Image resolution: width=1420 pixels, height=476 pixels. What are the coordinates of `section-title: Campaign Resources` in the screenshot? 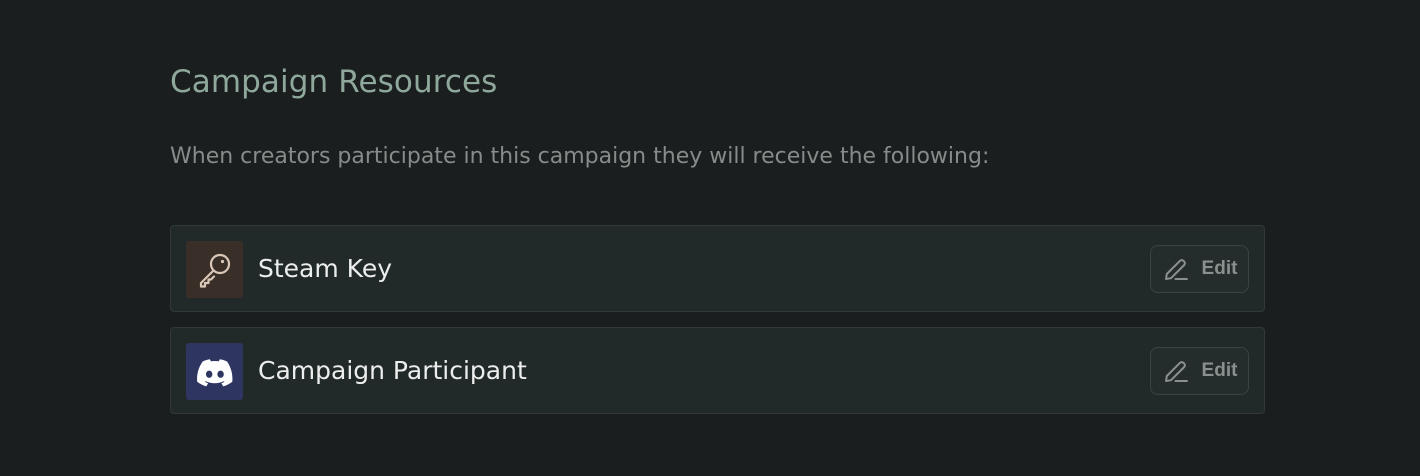 It's located at (334, 82).